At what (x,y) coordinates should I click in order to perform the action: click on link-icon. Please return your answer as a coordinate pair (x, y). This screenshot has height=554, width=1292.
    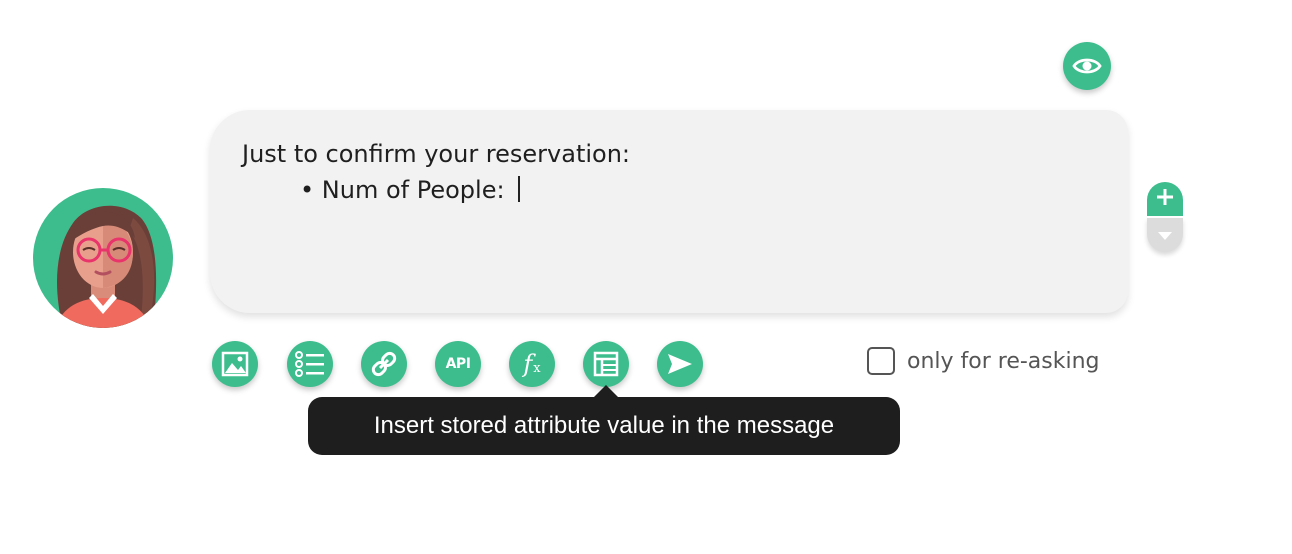
    Looking at the image, I should click on (384, 364).